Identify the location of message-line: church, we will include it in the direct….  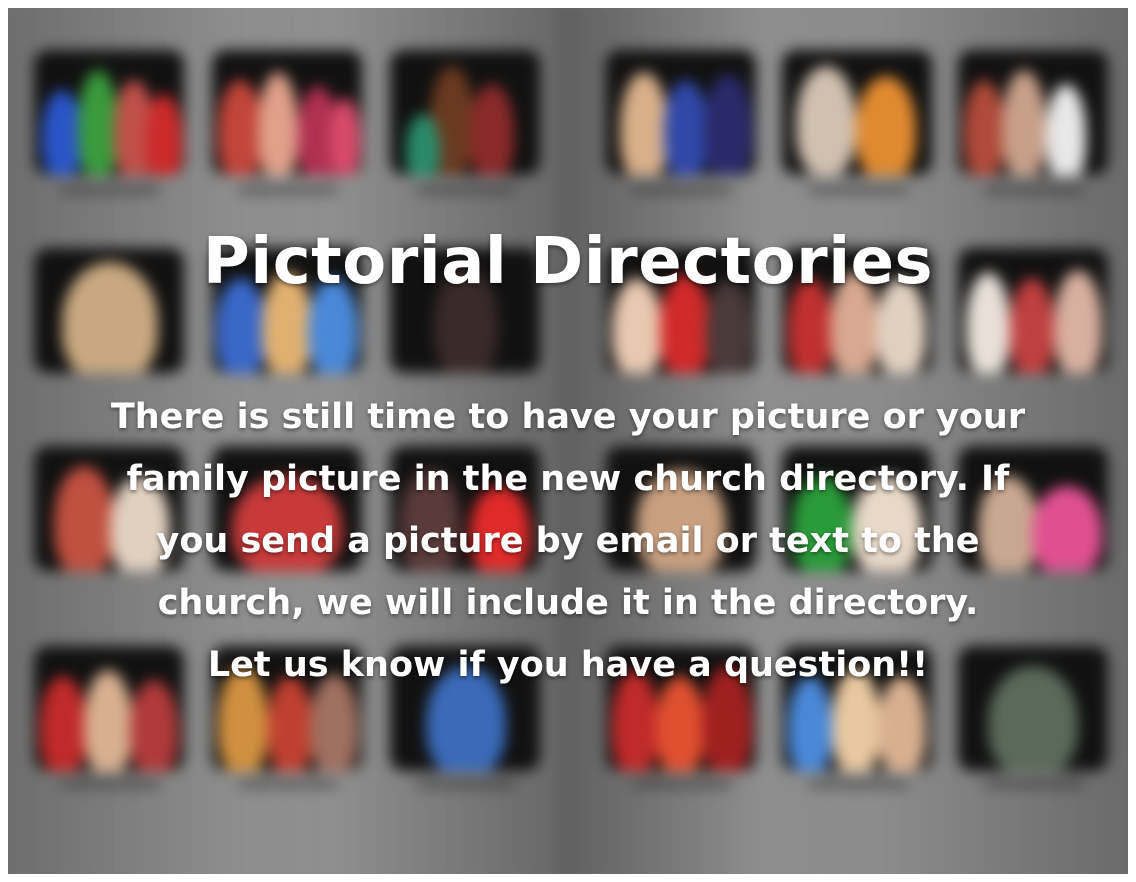
(568, 603).